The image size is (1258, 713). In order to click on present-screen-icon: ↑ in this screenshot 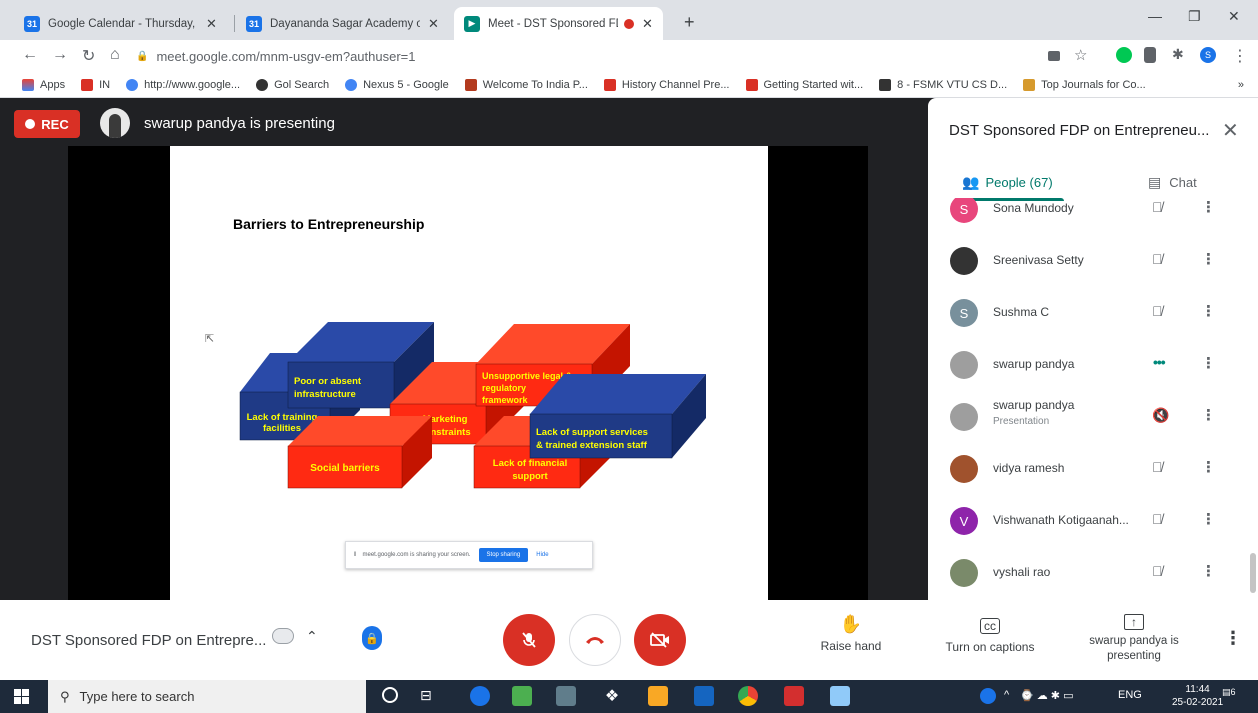, I will do `click(1134, 622)`.